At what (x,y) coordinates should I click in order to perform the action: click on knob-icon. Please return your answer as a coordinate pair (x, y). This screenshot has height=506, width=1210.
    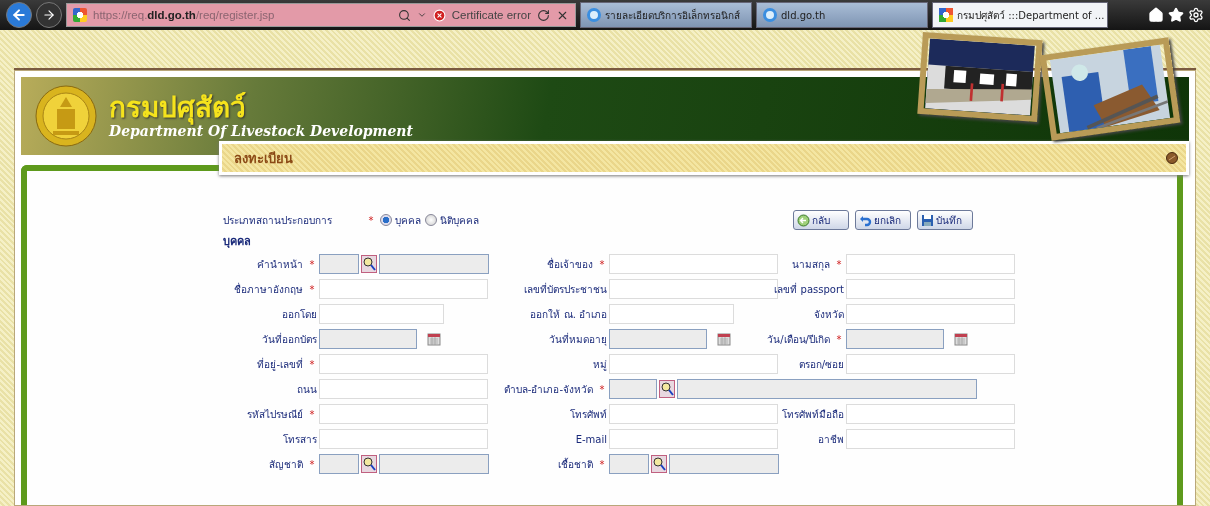
    Looking at the image, I should click on (1172, 158).